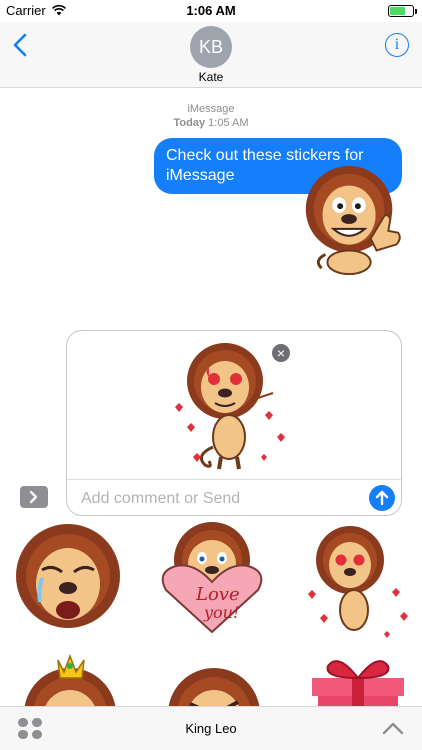  I want to click on sticker-love-text: Love, so click(217, 594).